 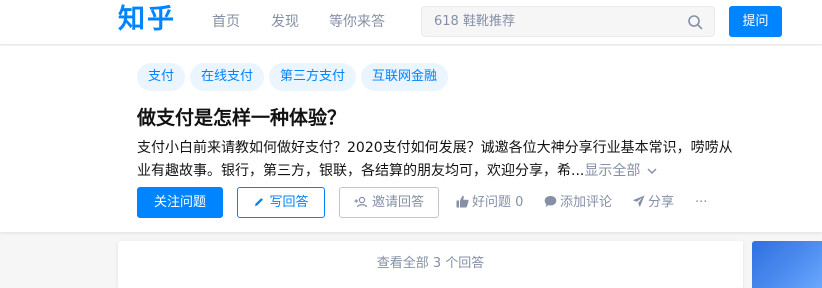 I want to click on pencil-icon, so click(x=259, y=202).